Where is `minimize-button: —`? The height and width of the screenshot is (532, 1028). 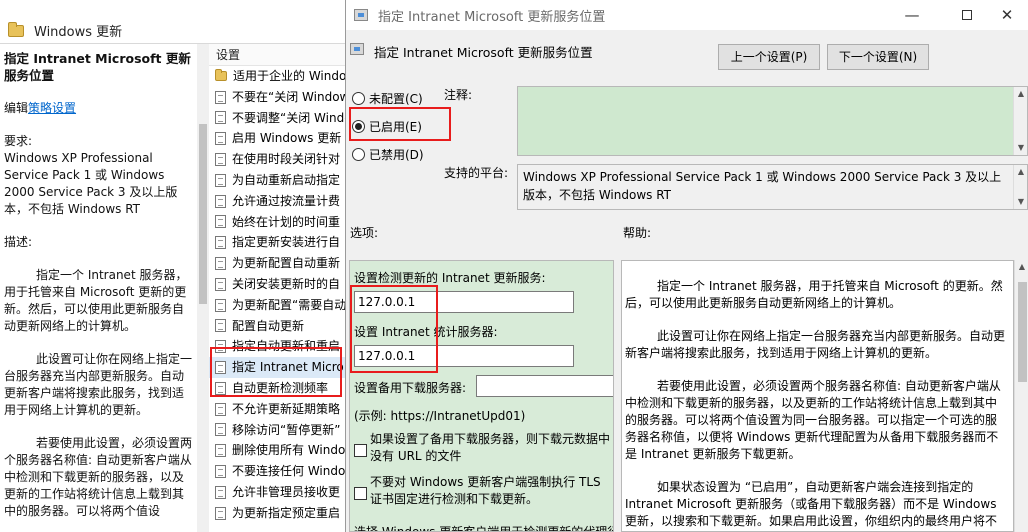
minimize-button: — is located at coordinates (912, 15).